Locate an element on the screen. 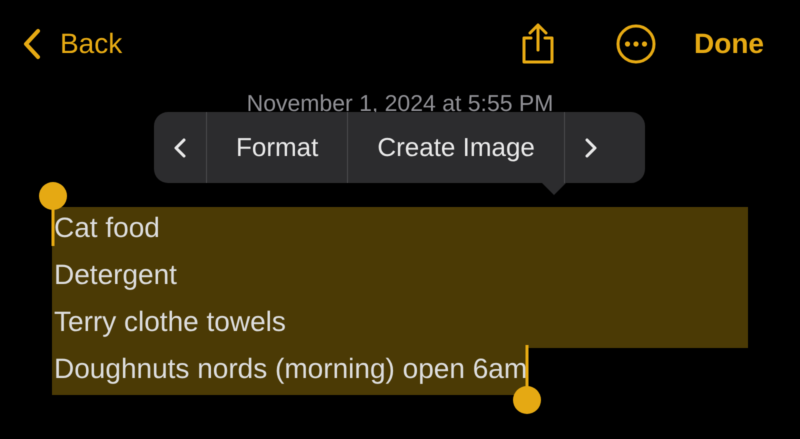  chevron-right-icon is located at coordinates (590, 148).